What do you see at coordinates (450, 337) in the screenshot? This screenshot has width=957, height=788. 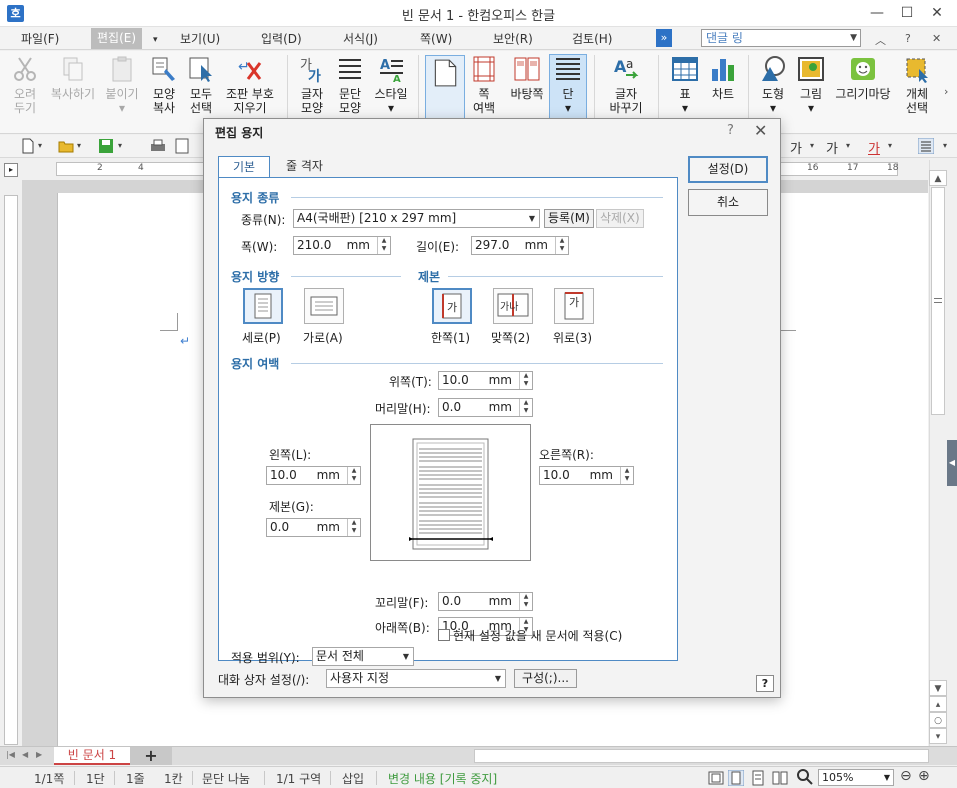 I see `binding-single-label: 한쪽(1)` at bounding box center [450, 337].